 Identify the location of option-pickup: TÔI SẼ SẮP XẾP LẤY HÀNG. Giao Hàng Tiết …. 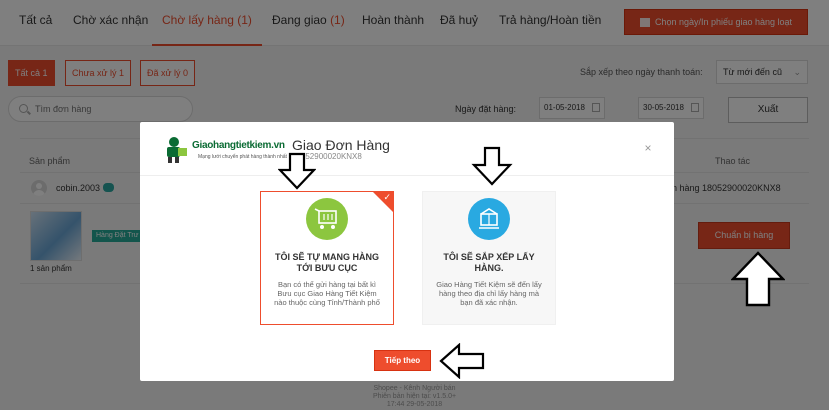
(489, 258).